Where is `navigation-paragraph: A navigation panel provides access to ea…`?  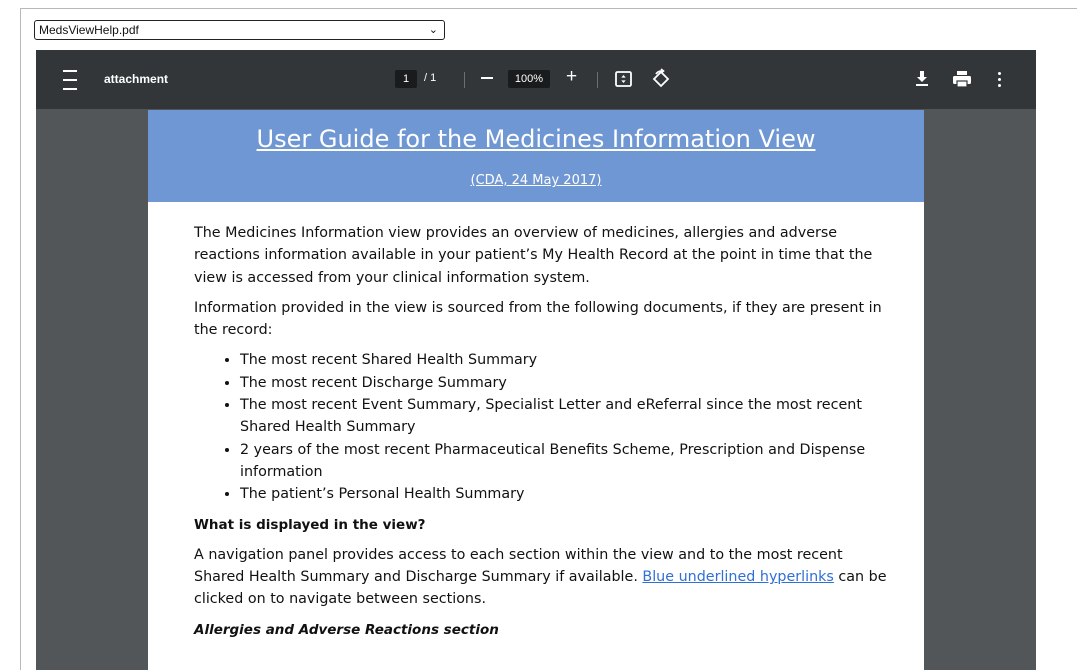 navigation-paragraph: A navigation panel provides access to ea… is located at coordinates (544, 577).